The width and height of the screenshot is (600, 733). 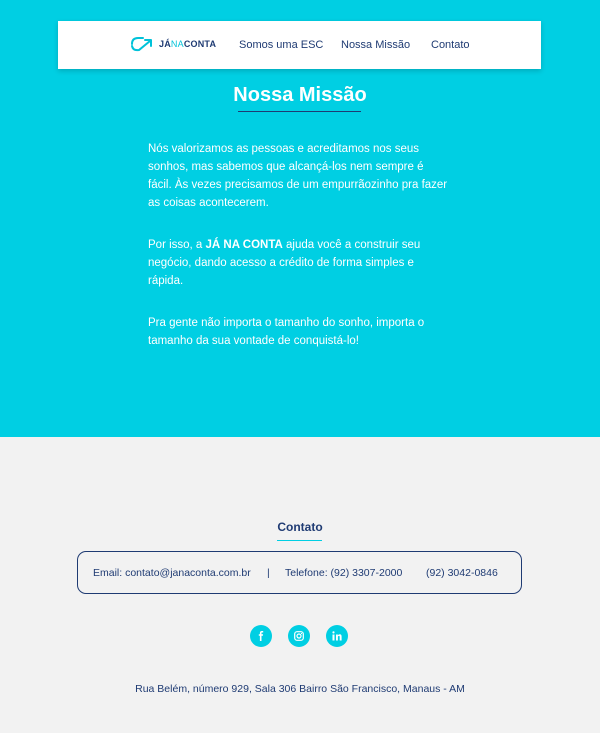 I want to click on logo-text: JÁNACONTA, so click(x=187, y=44).